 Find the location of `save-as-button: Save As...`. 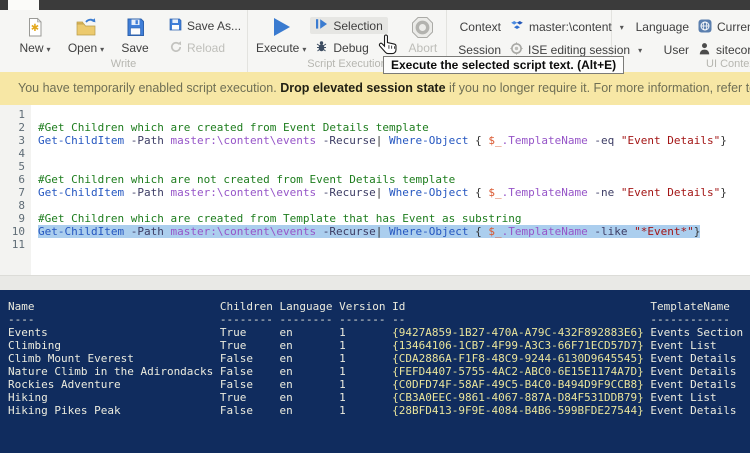

save-as-button: Save As... is located at coordinates (205, 25).